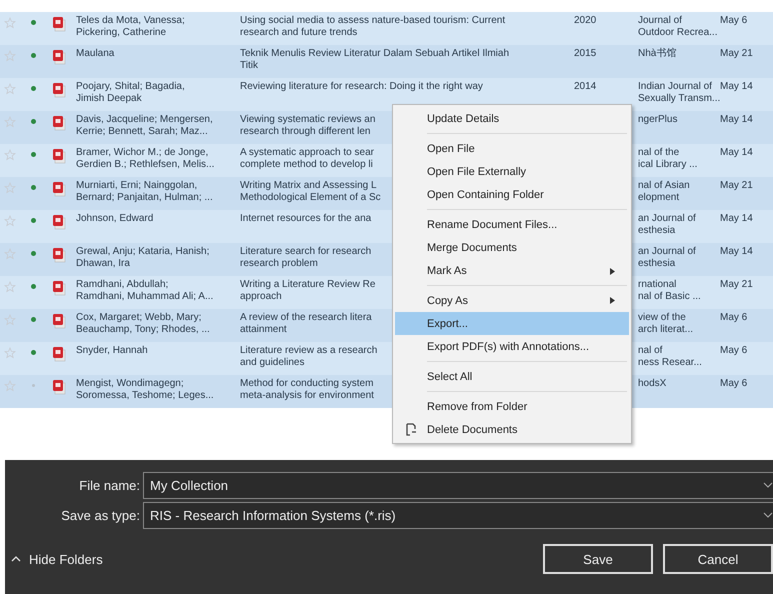  I want to click on menu-item: Open File Externally, so click(512, 171).